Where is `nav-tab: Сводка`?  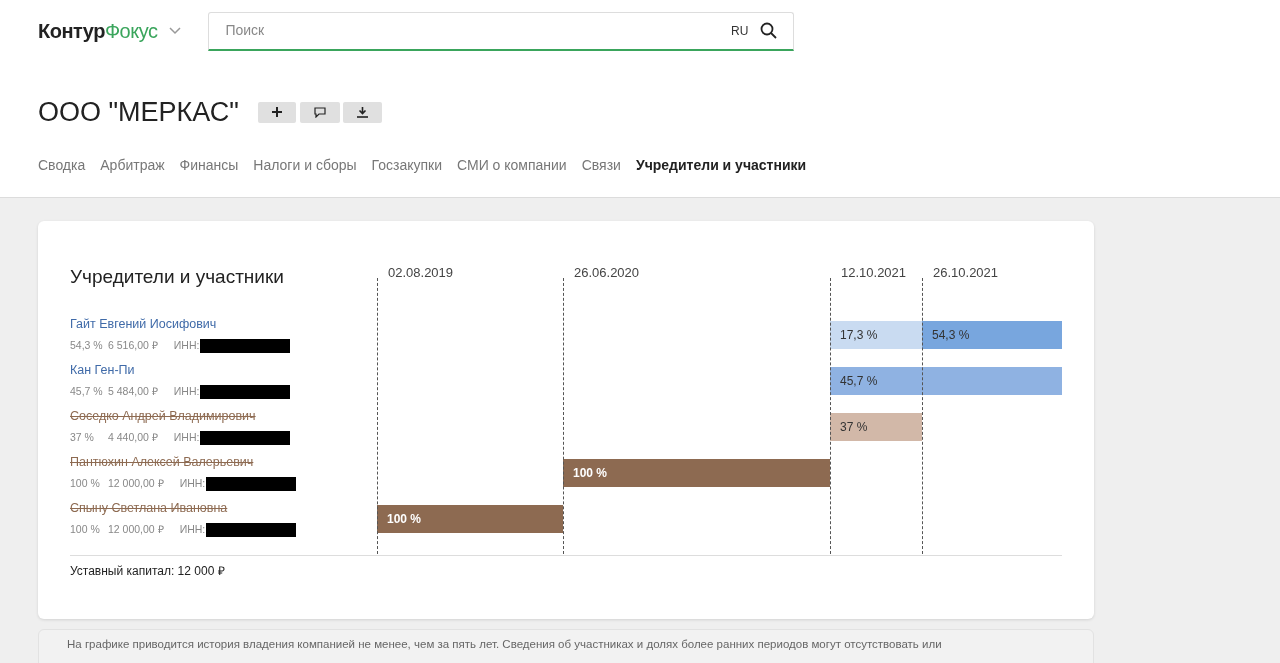
nav-tab: Сводка is located at coordinates (62, 165).